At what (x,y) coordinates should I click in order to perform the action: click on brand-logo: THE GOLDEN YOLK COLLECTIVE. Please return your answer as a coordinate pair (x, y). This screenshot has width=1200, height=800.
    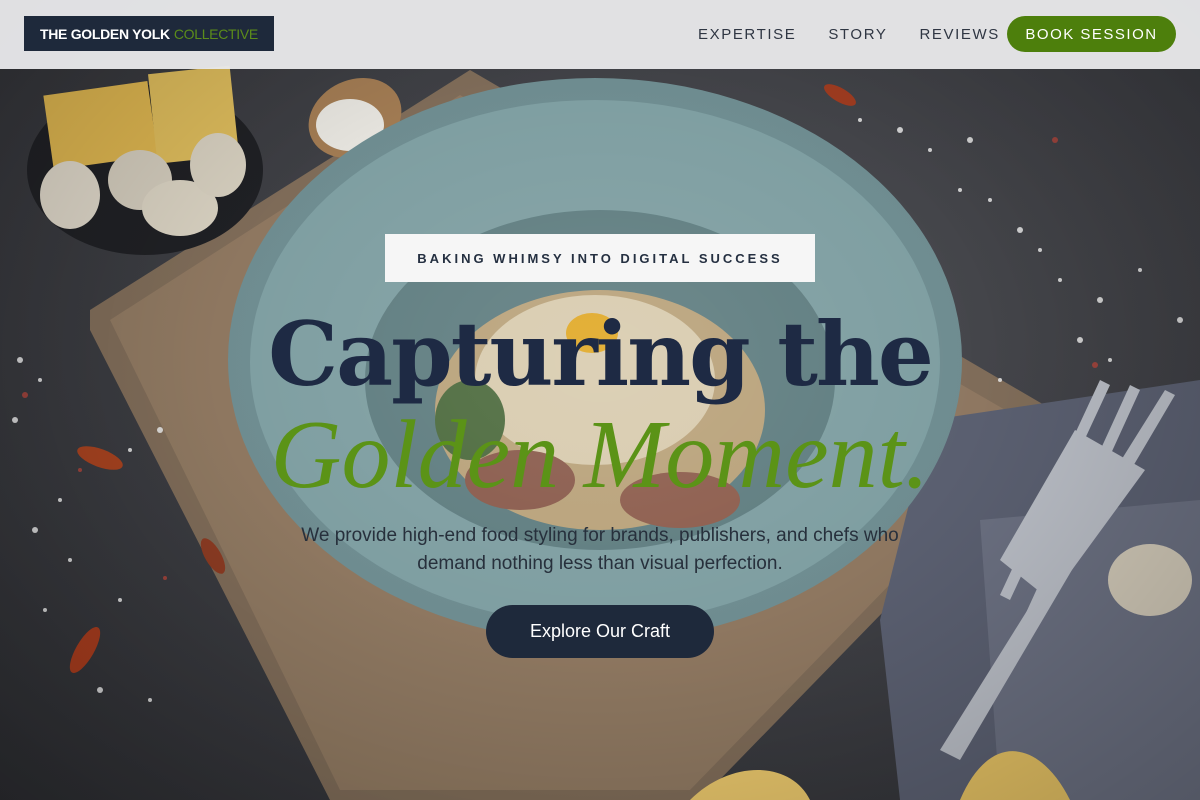
    Looking at the image, I should click on (149, 33).